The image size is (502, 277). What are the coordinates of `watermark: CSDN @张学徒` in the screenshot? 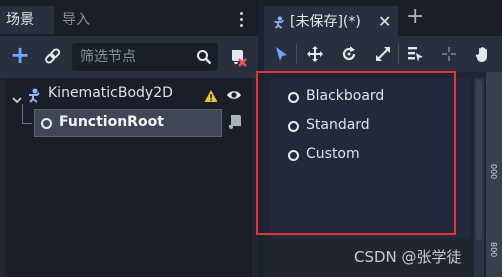 It's located at (408, 257).